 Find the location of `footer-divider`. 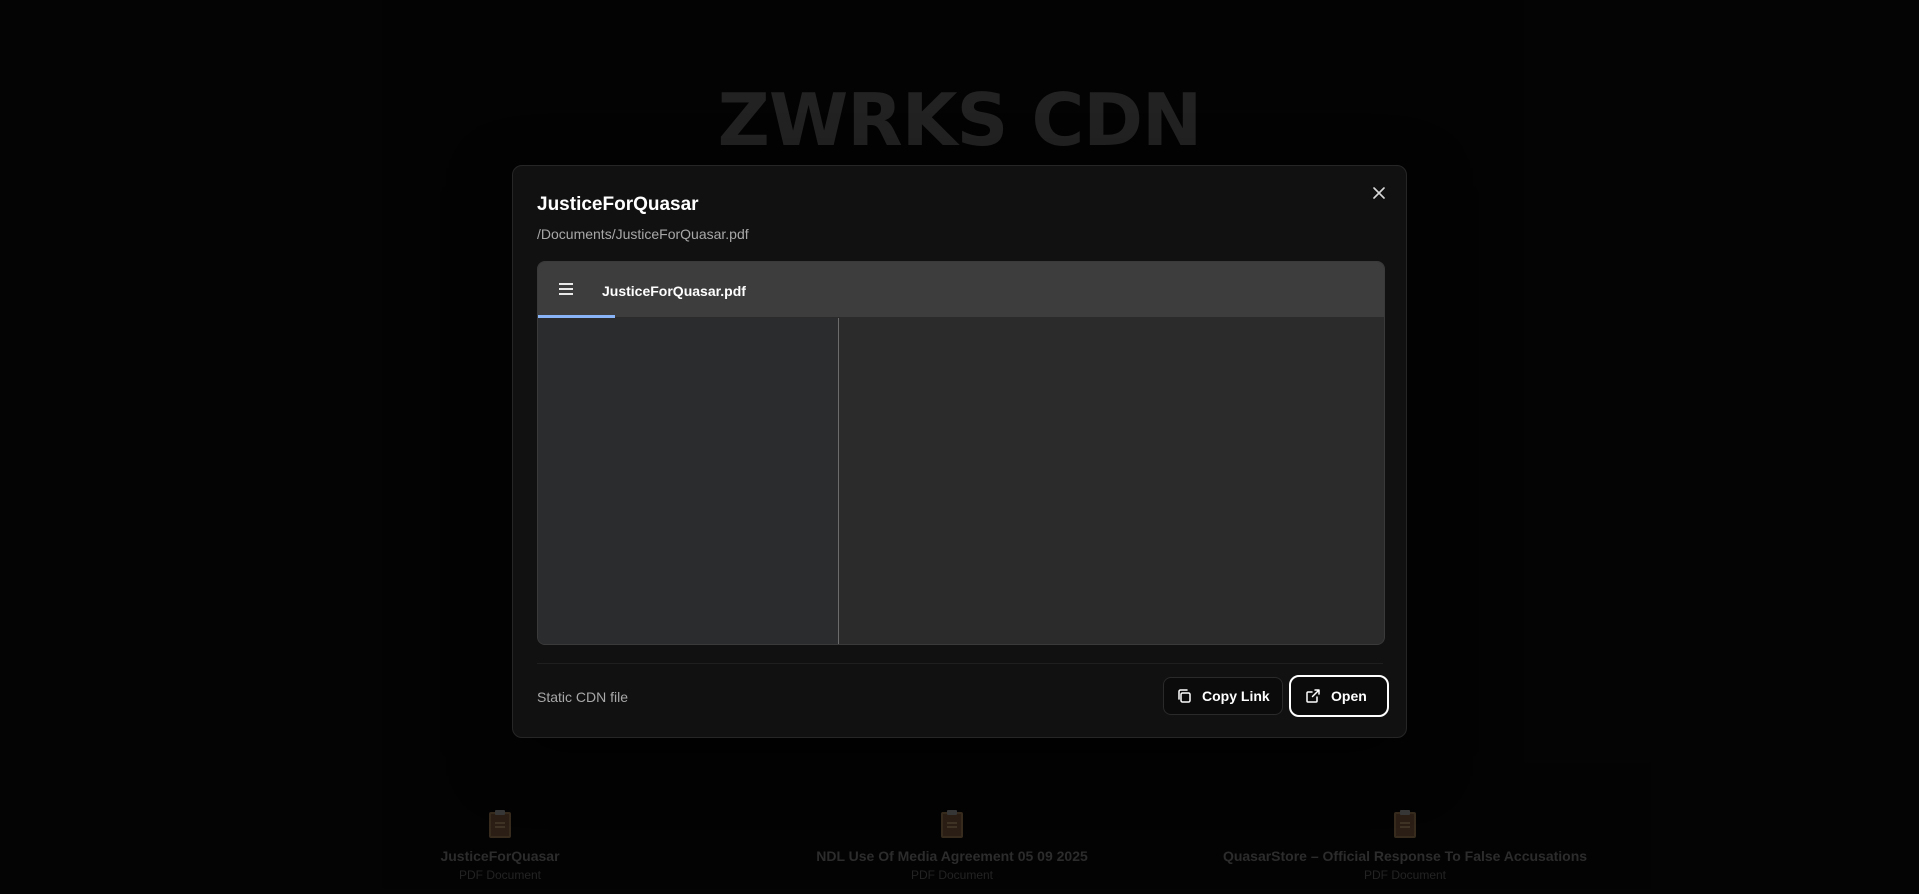

footer-divider is located at coordinates (960, 663).